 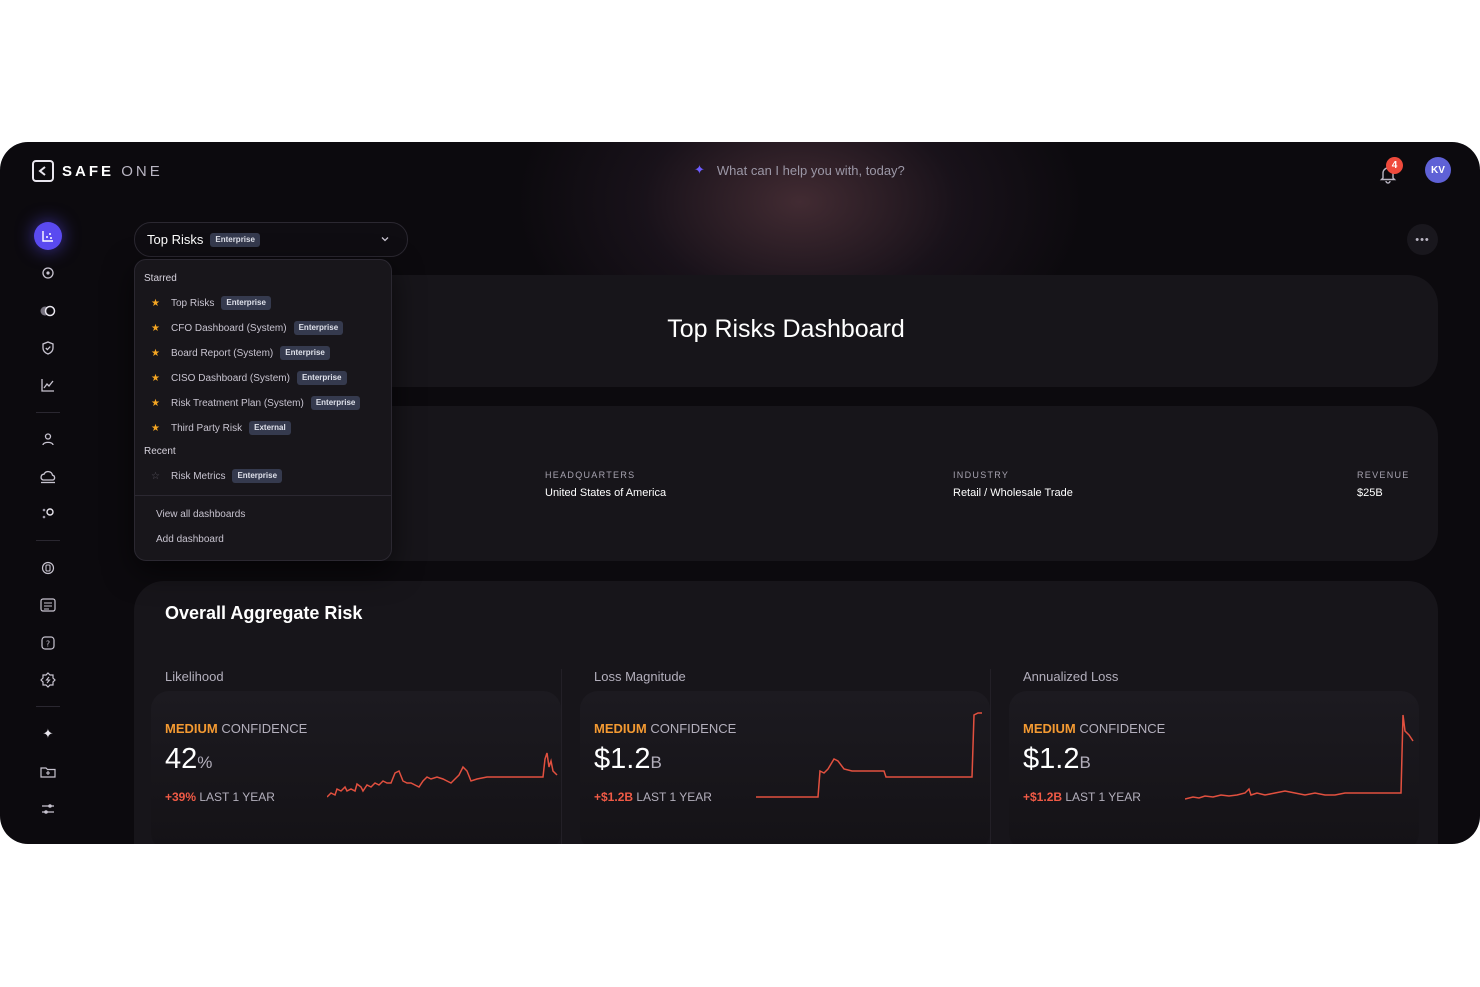 What do you see at coordinates (385, 239) in the screenshot?
I see `chevron-down-icon` at bounding box center [385, 239].